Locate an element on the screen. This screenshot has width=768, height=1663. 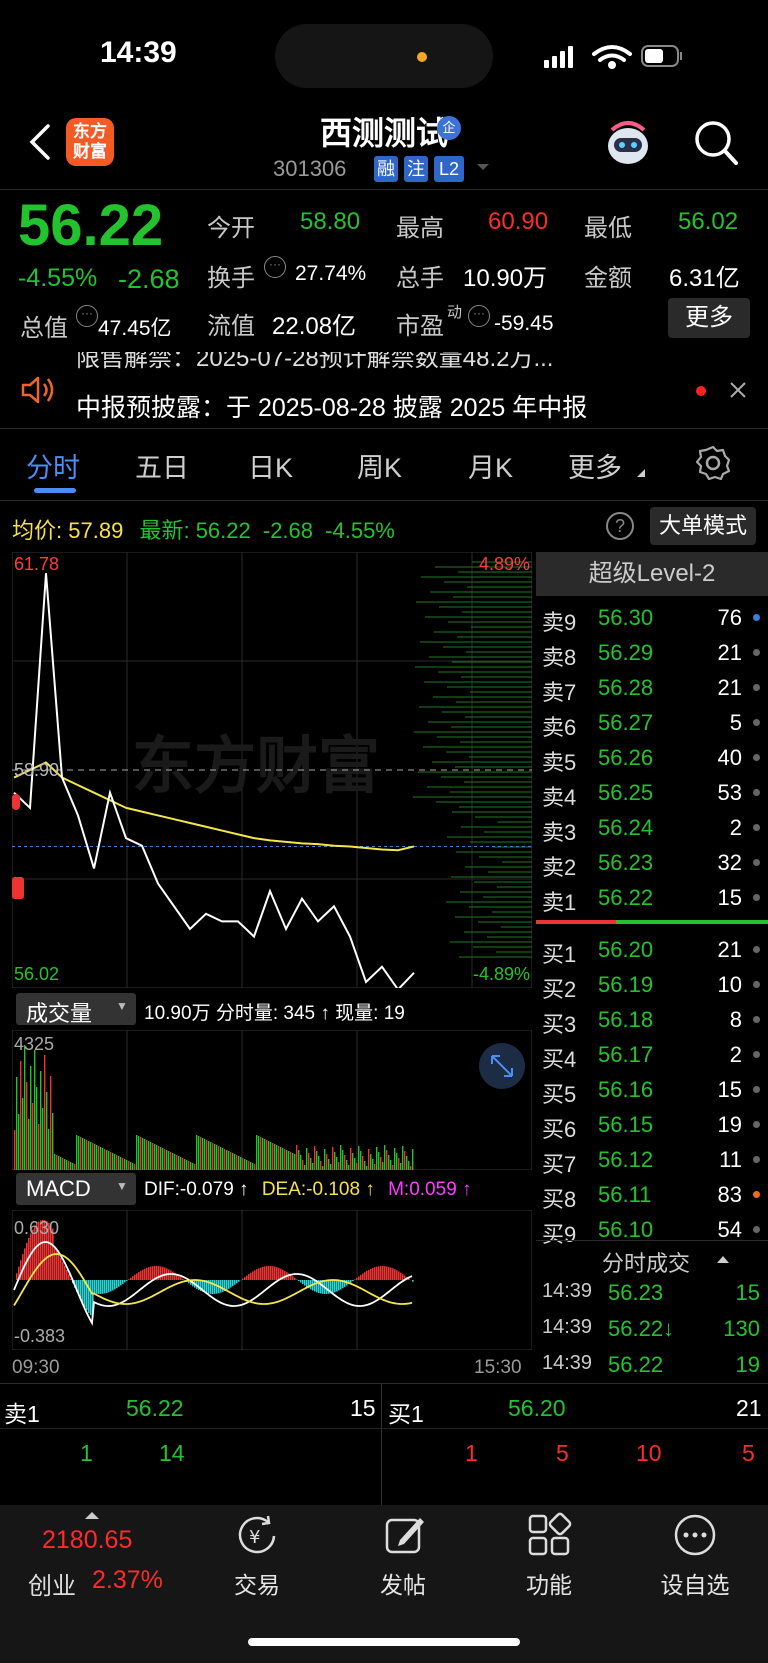
volume-chart: 4325 is located at coordinates (272, 1100).